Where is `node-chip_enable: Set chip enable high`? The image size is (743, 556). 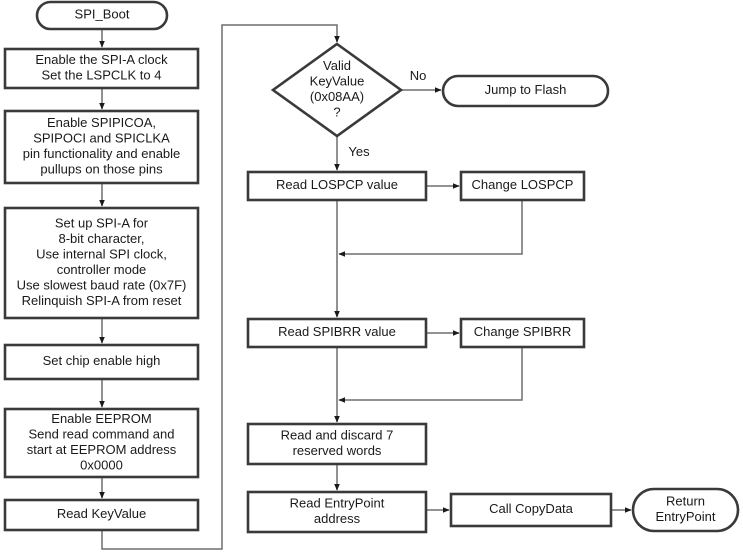
node-chip_enable: Set chip enable high is located at coordinates (101, 362).